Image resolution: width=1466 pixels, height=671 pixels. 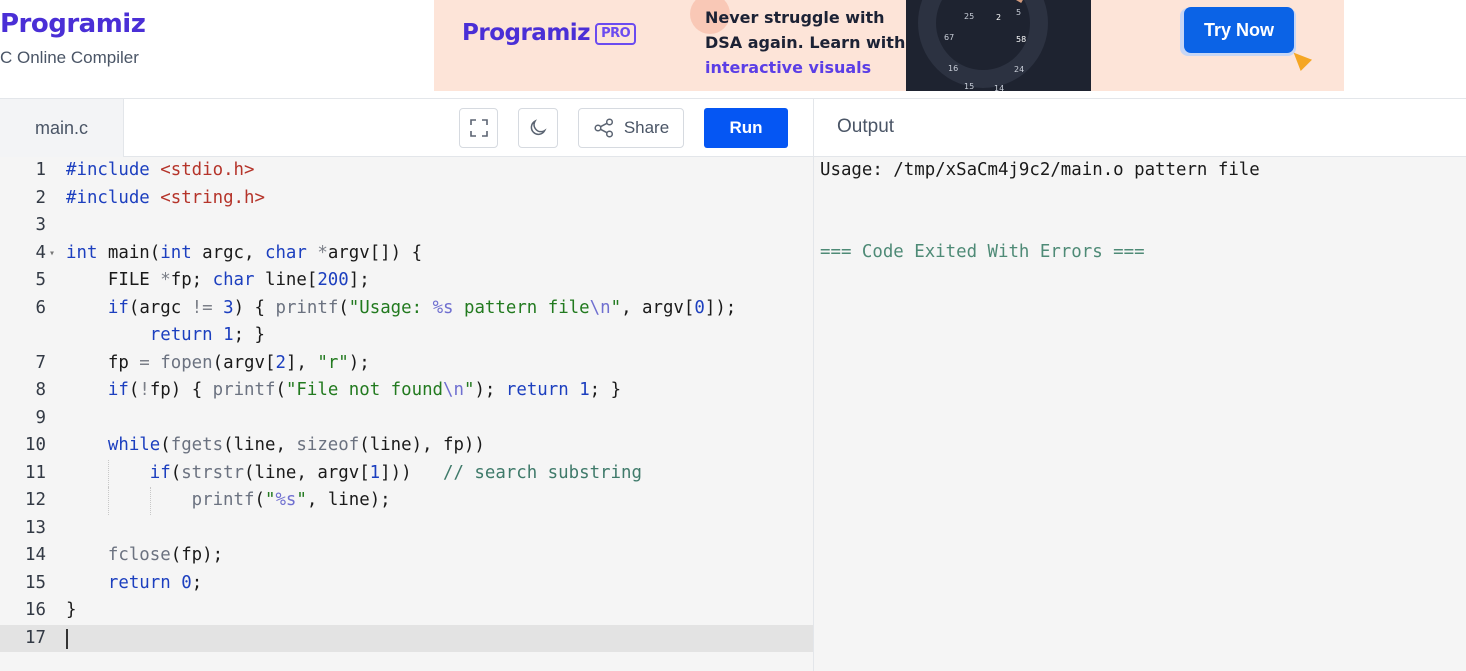 I want to click on wheel-number: 24, so click(x=1019, y=69).